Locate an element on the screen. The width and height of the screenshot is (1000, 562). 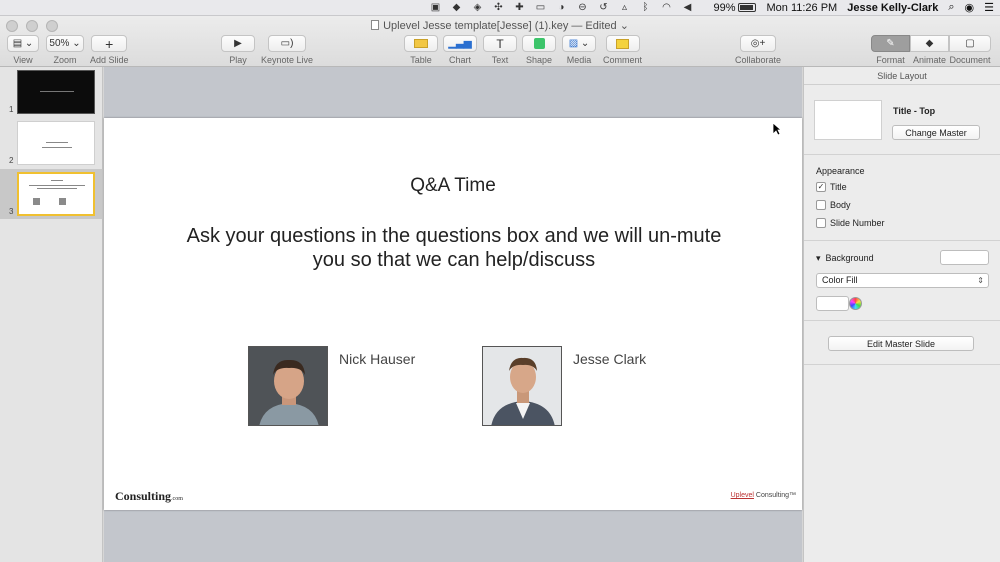
wifi-icon: ◠ is located at coordinates (666, 7).